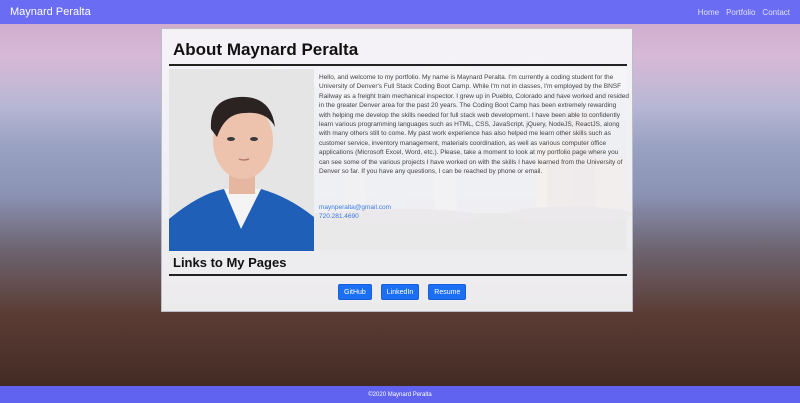 The image size is (800, 403). I want to click on footer-copyright: ©2020 Maynard Peralta, so click(400, 394).